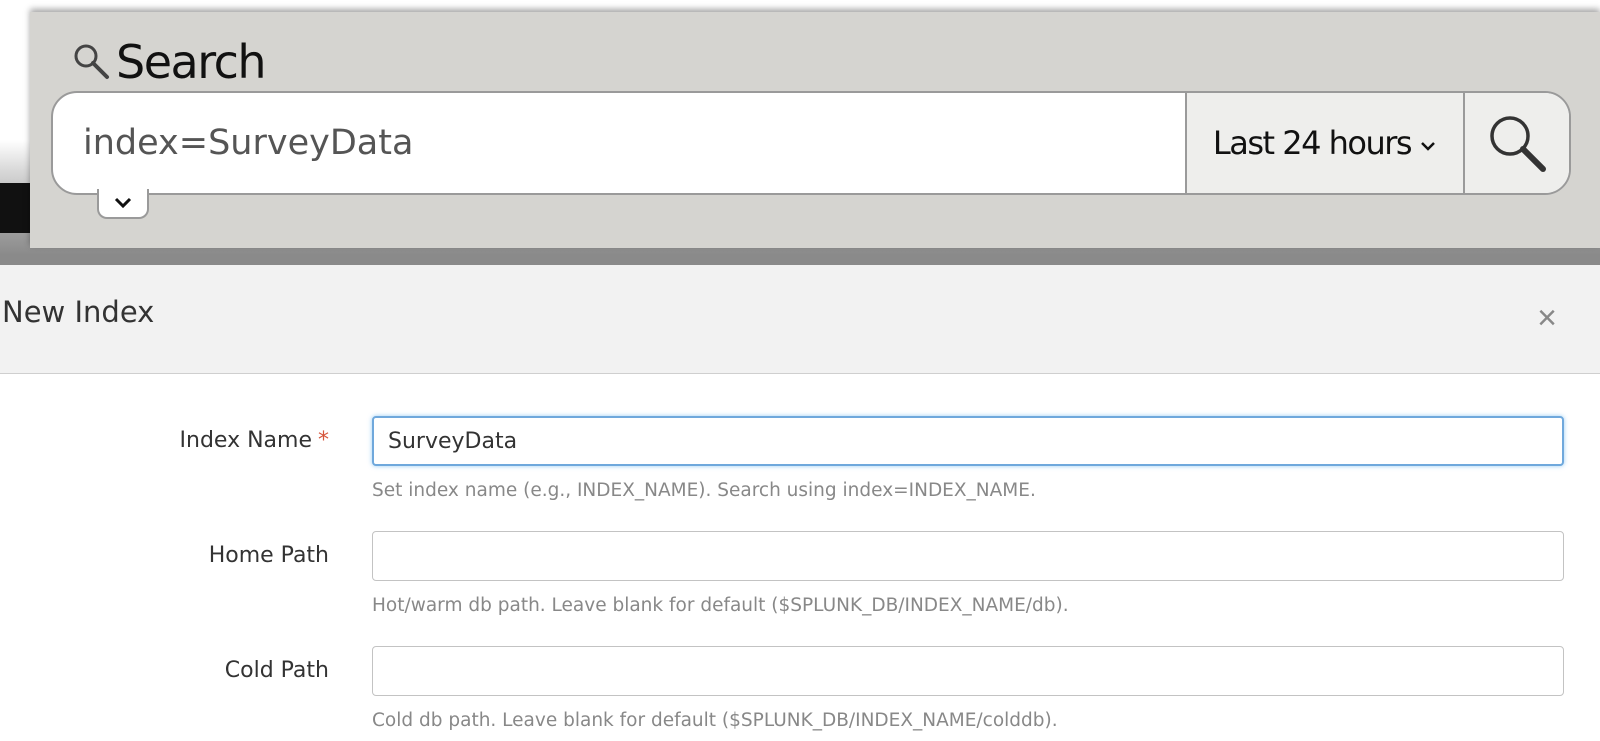  Describe the element at coordinates (276, 670) in the screenshot. I see `cold-path-label: Cold Path` at that location.